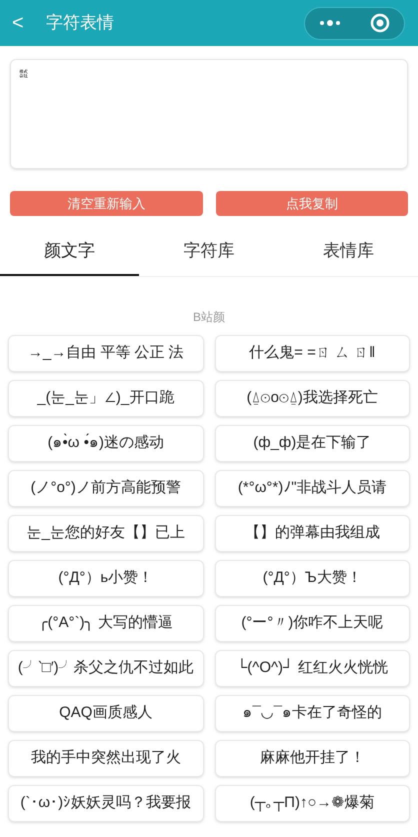  What do you see at coordinates (106, 398) in the screenshot?
I see `kaomoji-button: _(눈_눈」∠)_开口跪` at bounding box center [106, 398].